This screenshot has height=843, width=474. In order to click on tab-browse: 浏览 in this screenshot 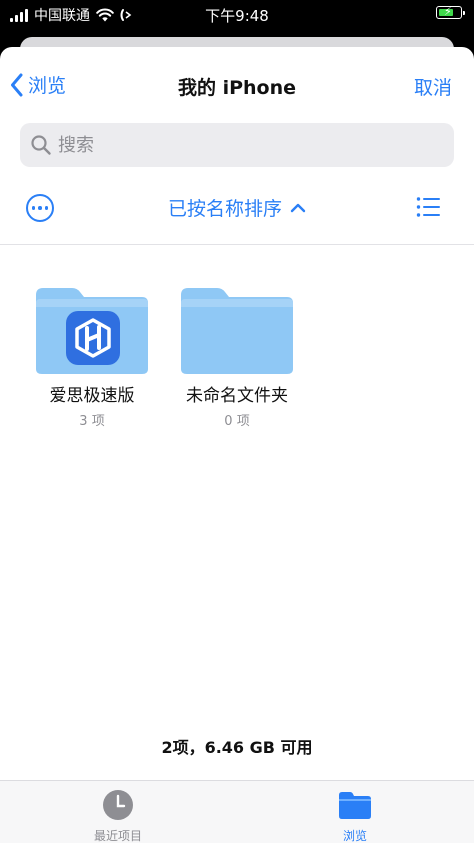, I will do `click(355, 816)`.